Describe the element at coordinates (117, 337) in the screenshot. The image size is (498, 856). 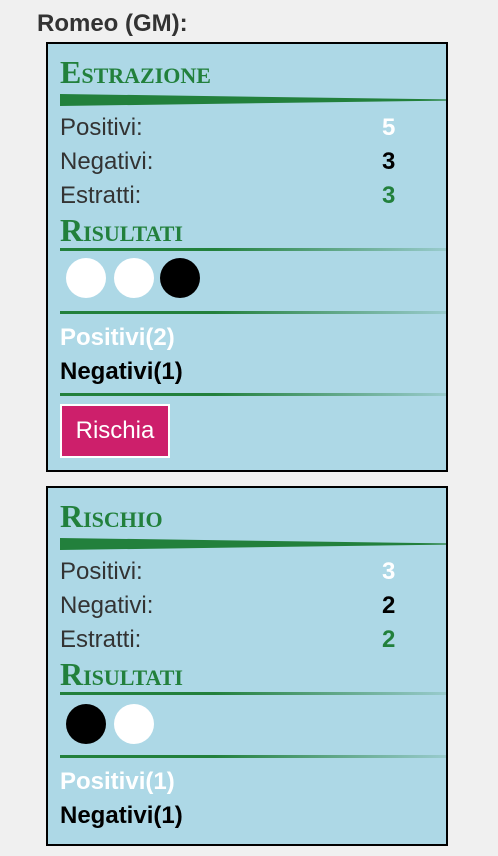
I see `positivi-summary: Positivi(2)` at that location.